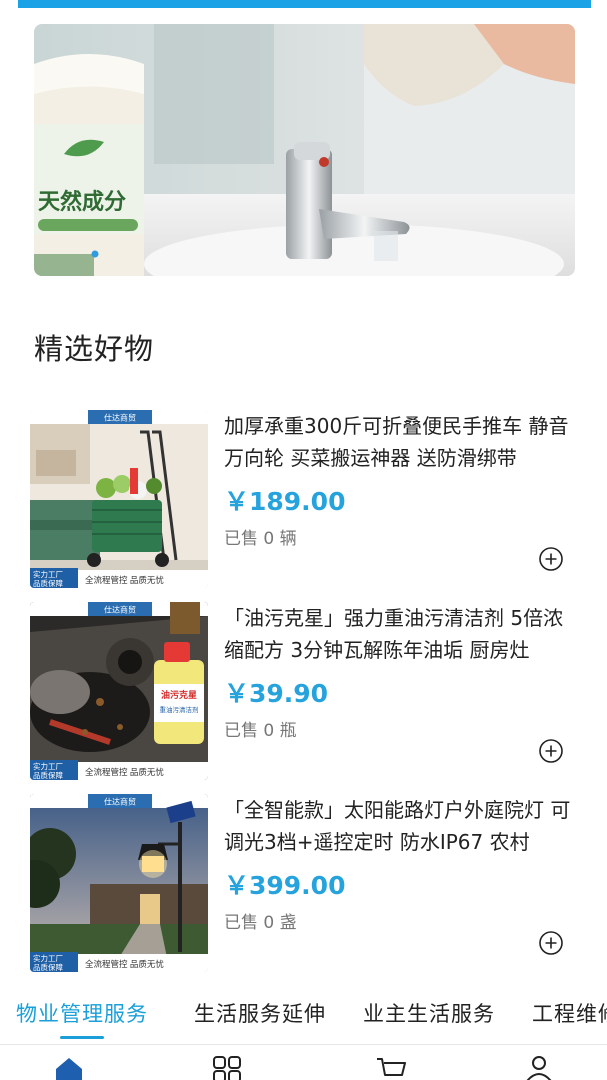 This screenshot has width=607, height=1080. Describe the element at coordinates (304, 4) in the screenshot. I see `top-accent-bar` at that location.